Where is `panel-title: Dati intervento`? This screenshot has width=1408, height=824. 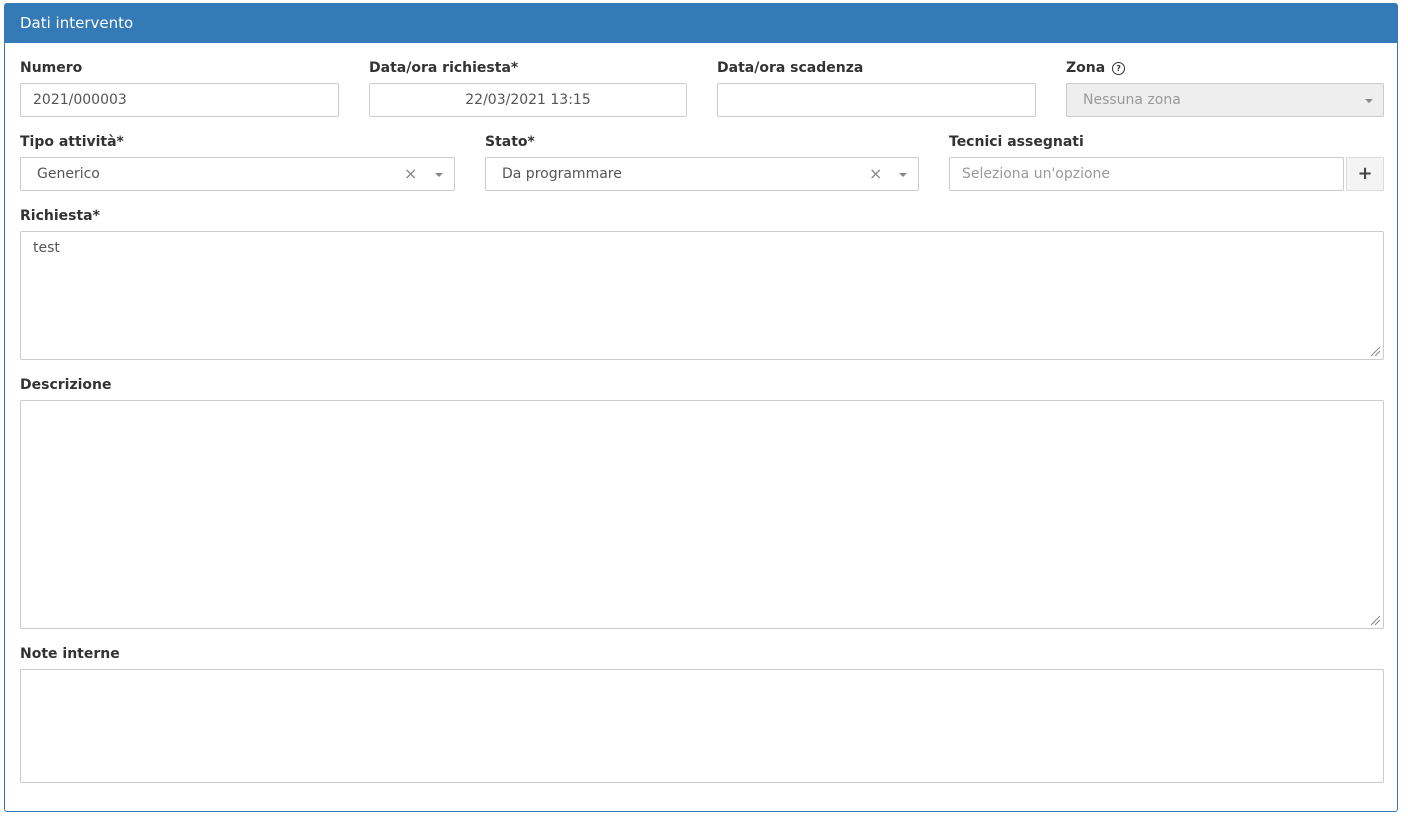
panel-title: Dati intervento is located at coordinates (701, 23).